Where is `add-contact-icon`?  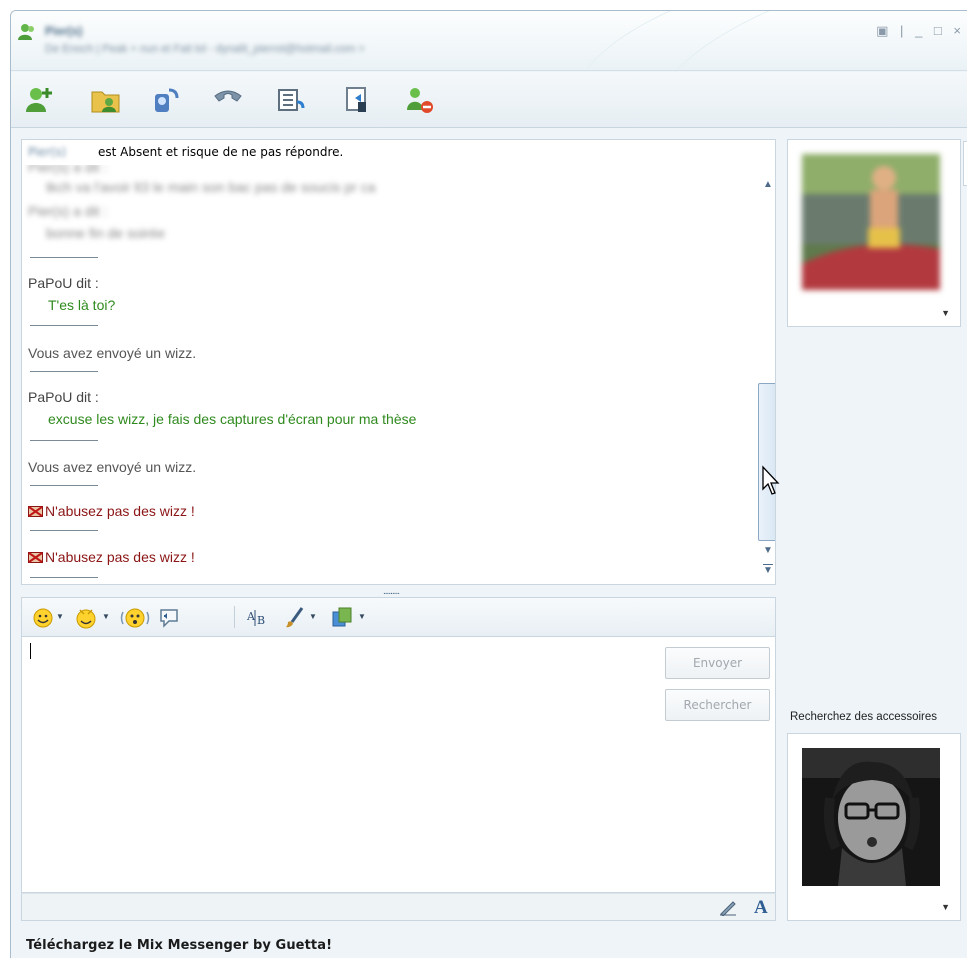
add-contact-icon is located at coordinates (40, 100).